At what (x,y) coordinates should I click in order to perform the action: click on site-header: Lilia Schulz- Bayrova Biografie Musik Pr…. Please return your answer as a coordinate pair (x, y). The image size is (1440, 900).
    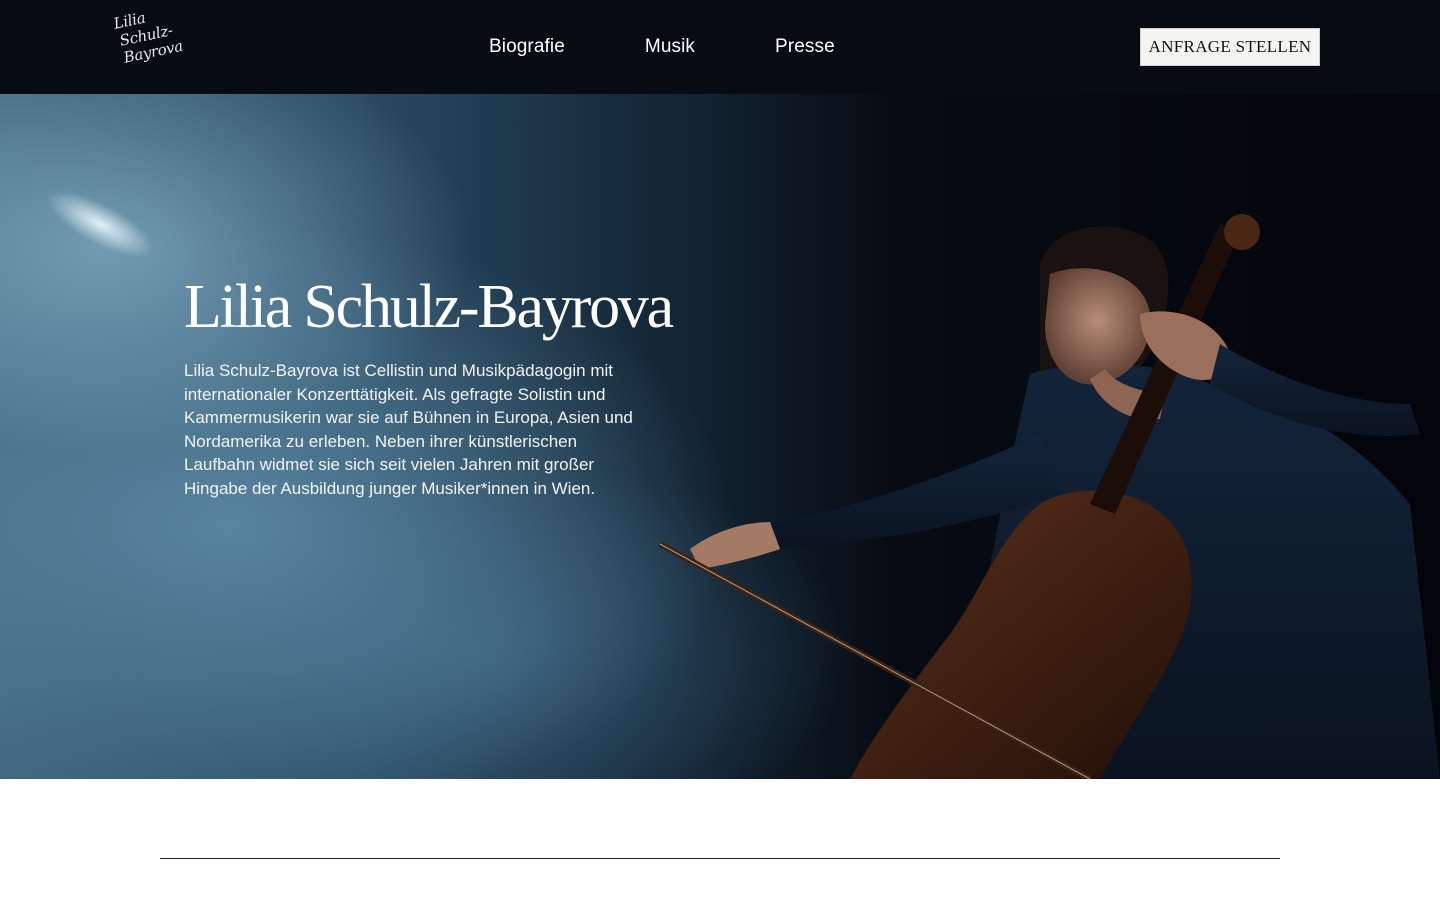
    Looking at the image, I should click on (720, 47).